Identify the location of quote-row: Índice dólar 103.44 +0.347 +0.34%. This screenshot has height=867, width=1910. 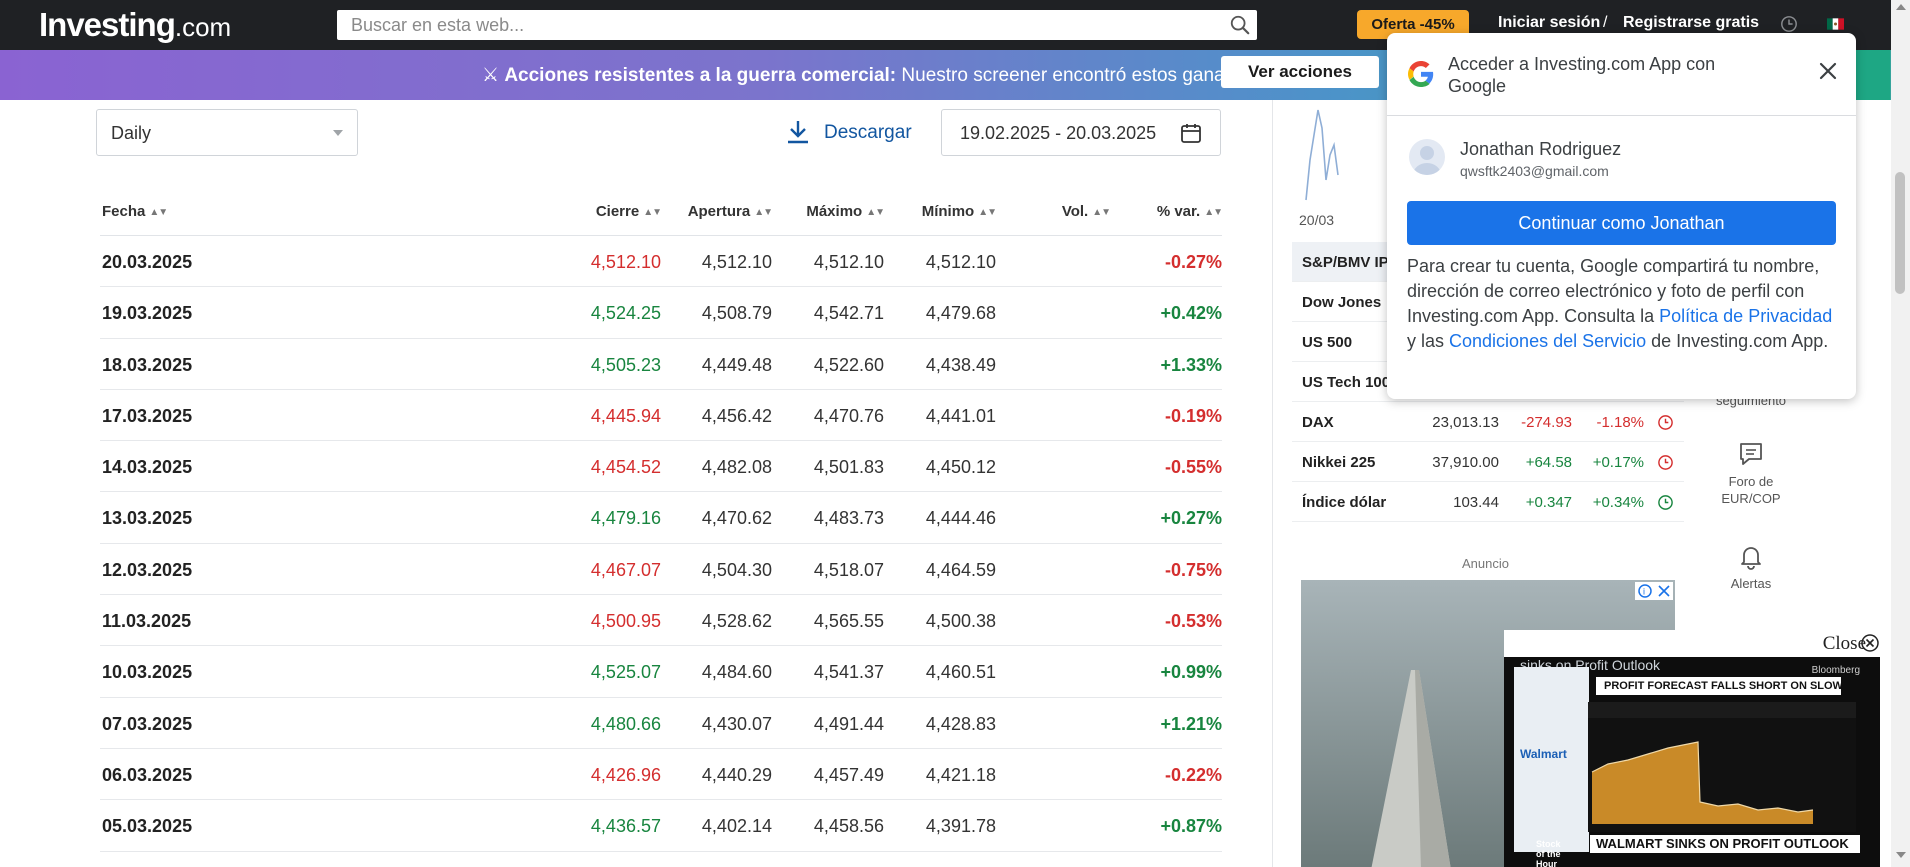
(1488, 502).